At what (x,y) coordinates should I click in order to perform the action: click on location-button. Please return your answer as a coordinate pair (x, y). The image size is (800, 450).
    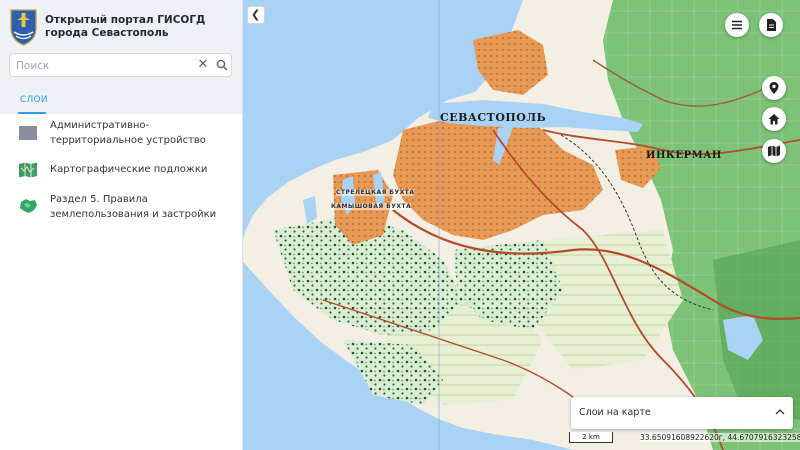
    Looking at the image, I should click on (774, 88).